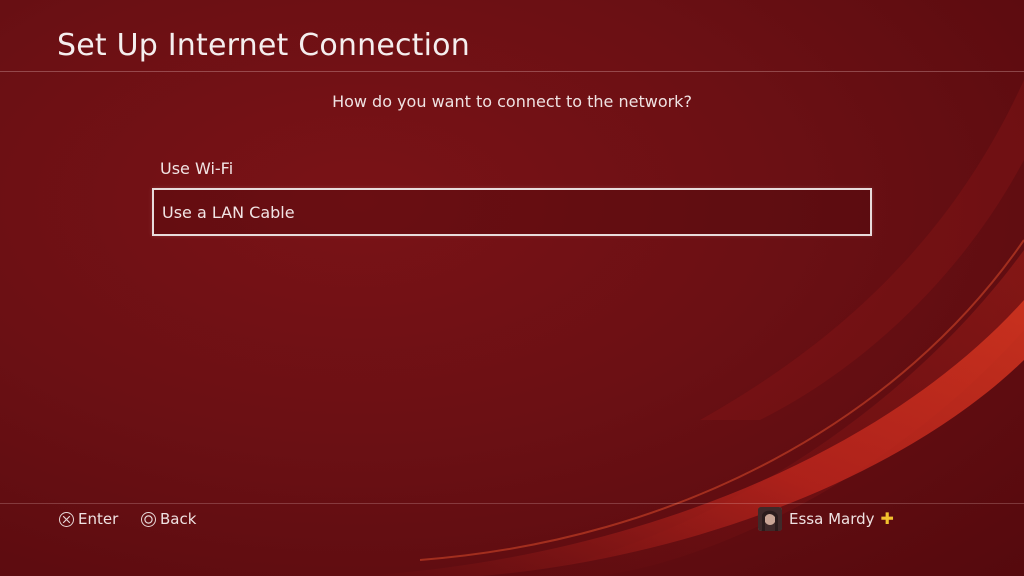 This screenshot has width=1024, height=576. I want to click on back-label: Back, so click(178, 519).